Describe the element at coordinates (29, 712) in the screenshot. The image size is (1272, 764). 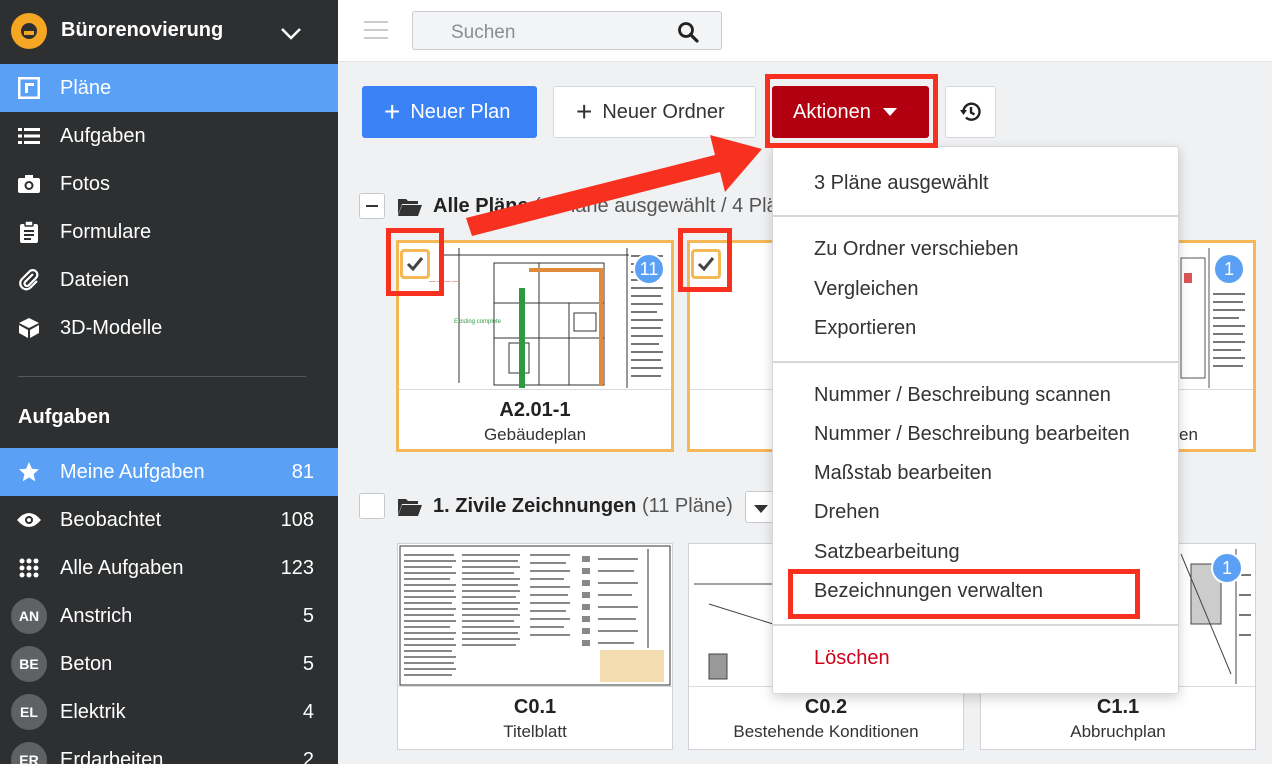
I see `avatar: EL` at that location.